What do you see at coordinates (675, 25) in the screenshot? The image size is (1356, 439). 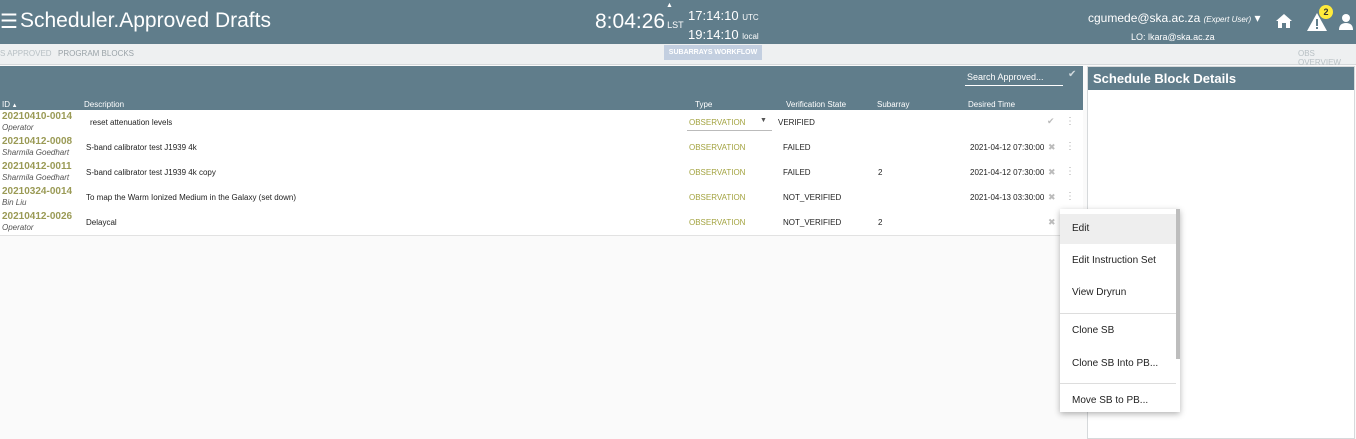 I see `lst-label: LST` at bounding box center [675, 25].